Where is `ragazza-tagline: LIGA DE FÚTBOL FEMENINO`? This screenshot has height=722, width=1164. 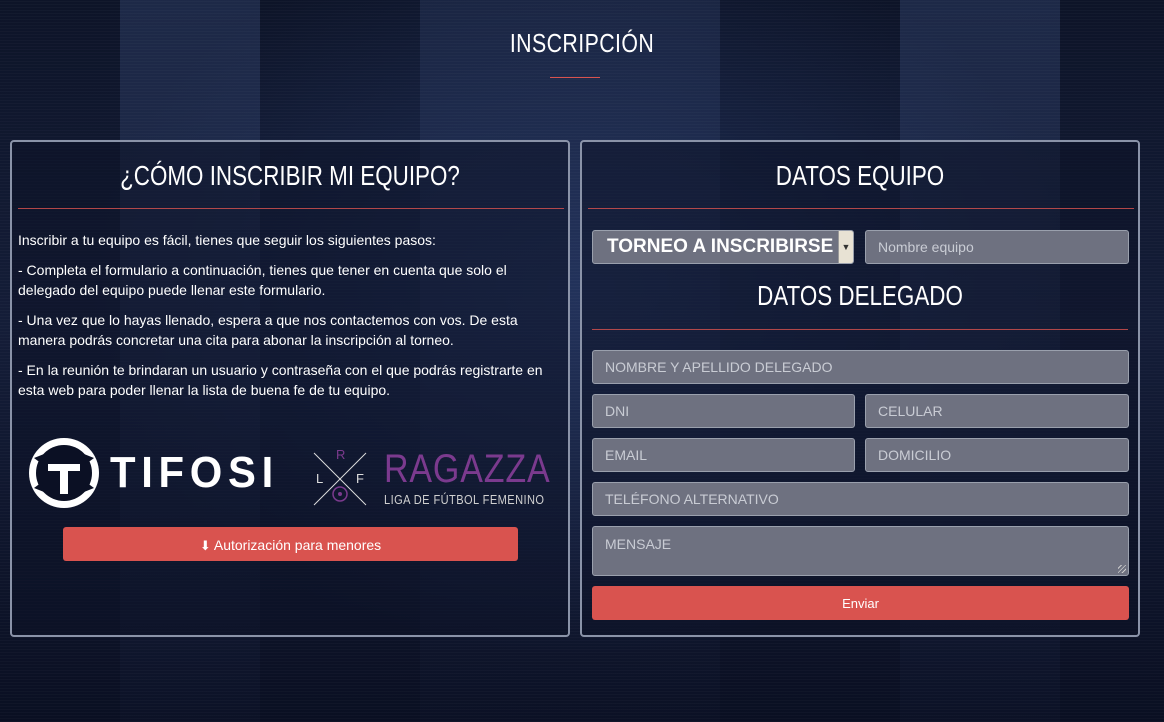
ragazza-tagline: LIGA DE FÚTBOL FEMENINO is located at coordinates (464, 499).